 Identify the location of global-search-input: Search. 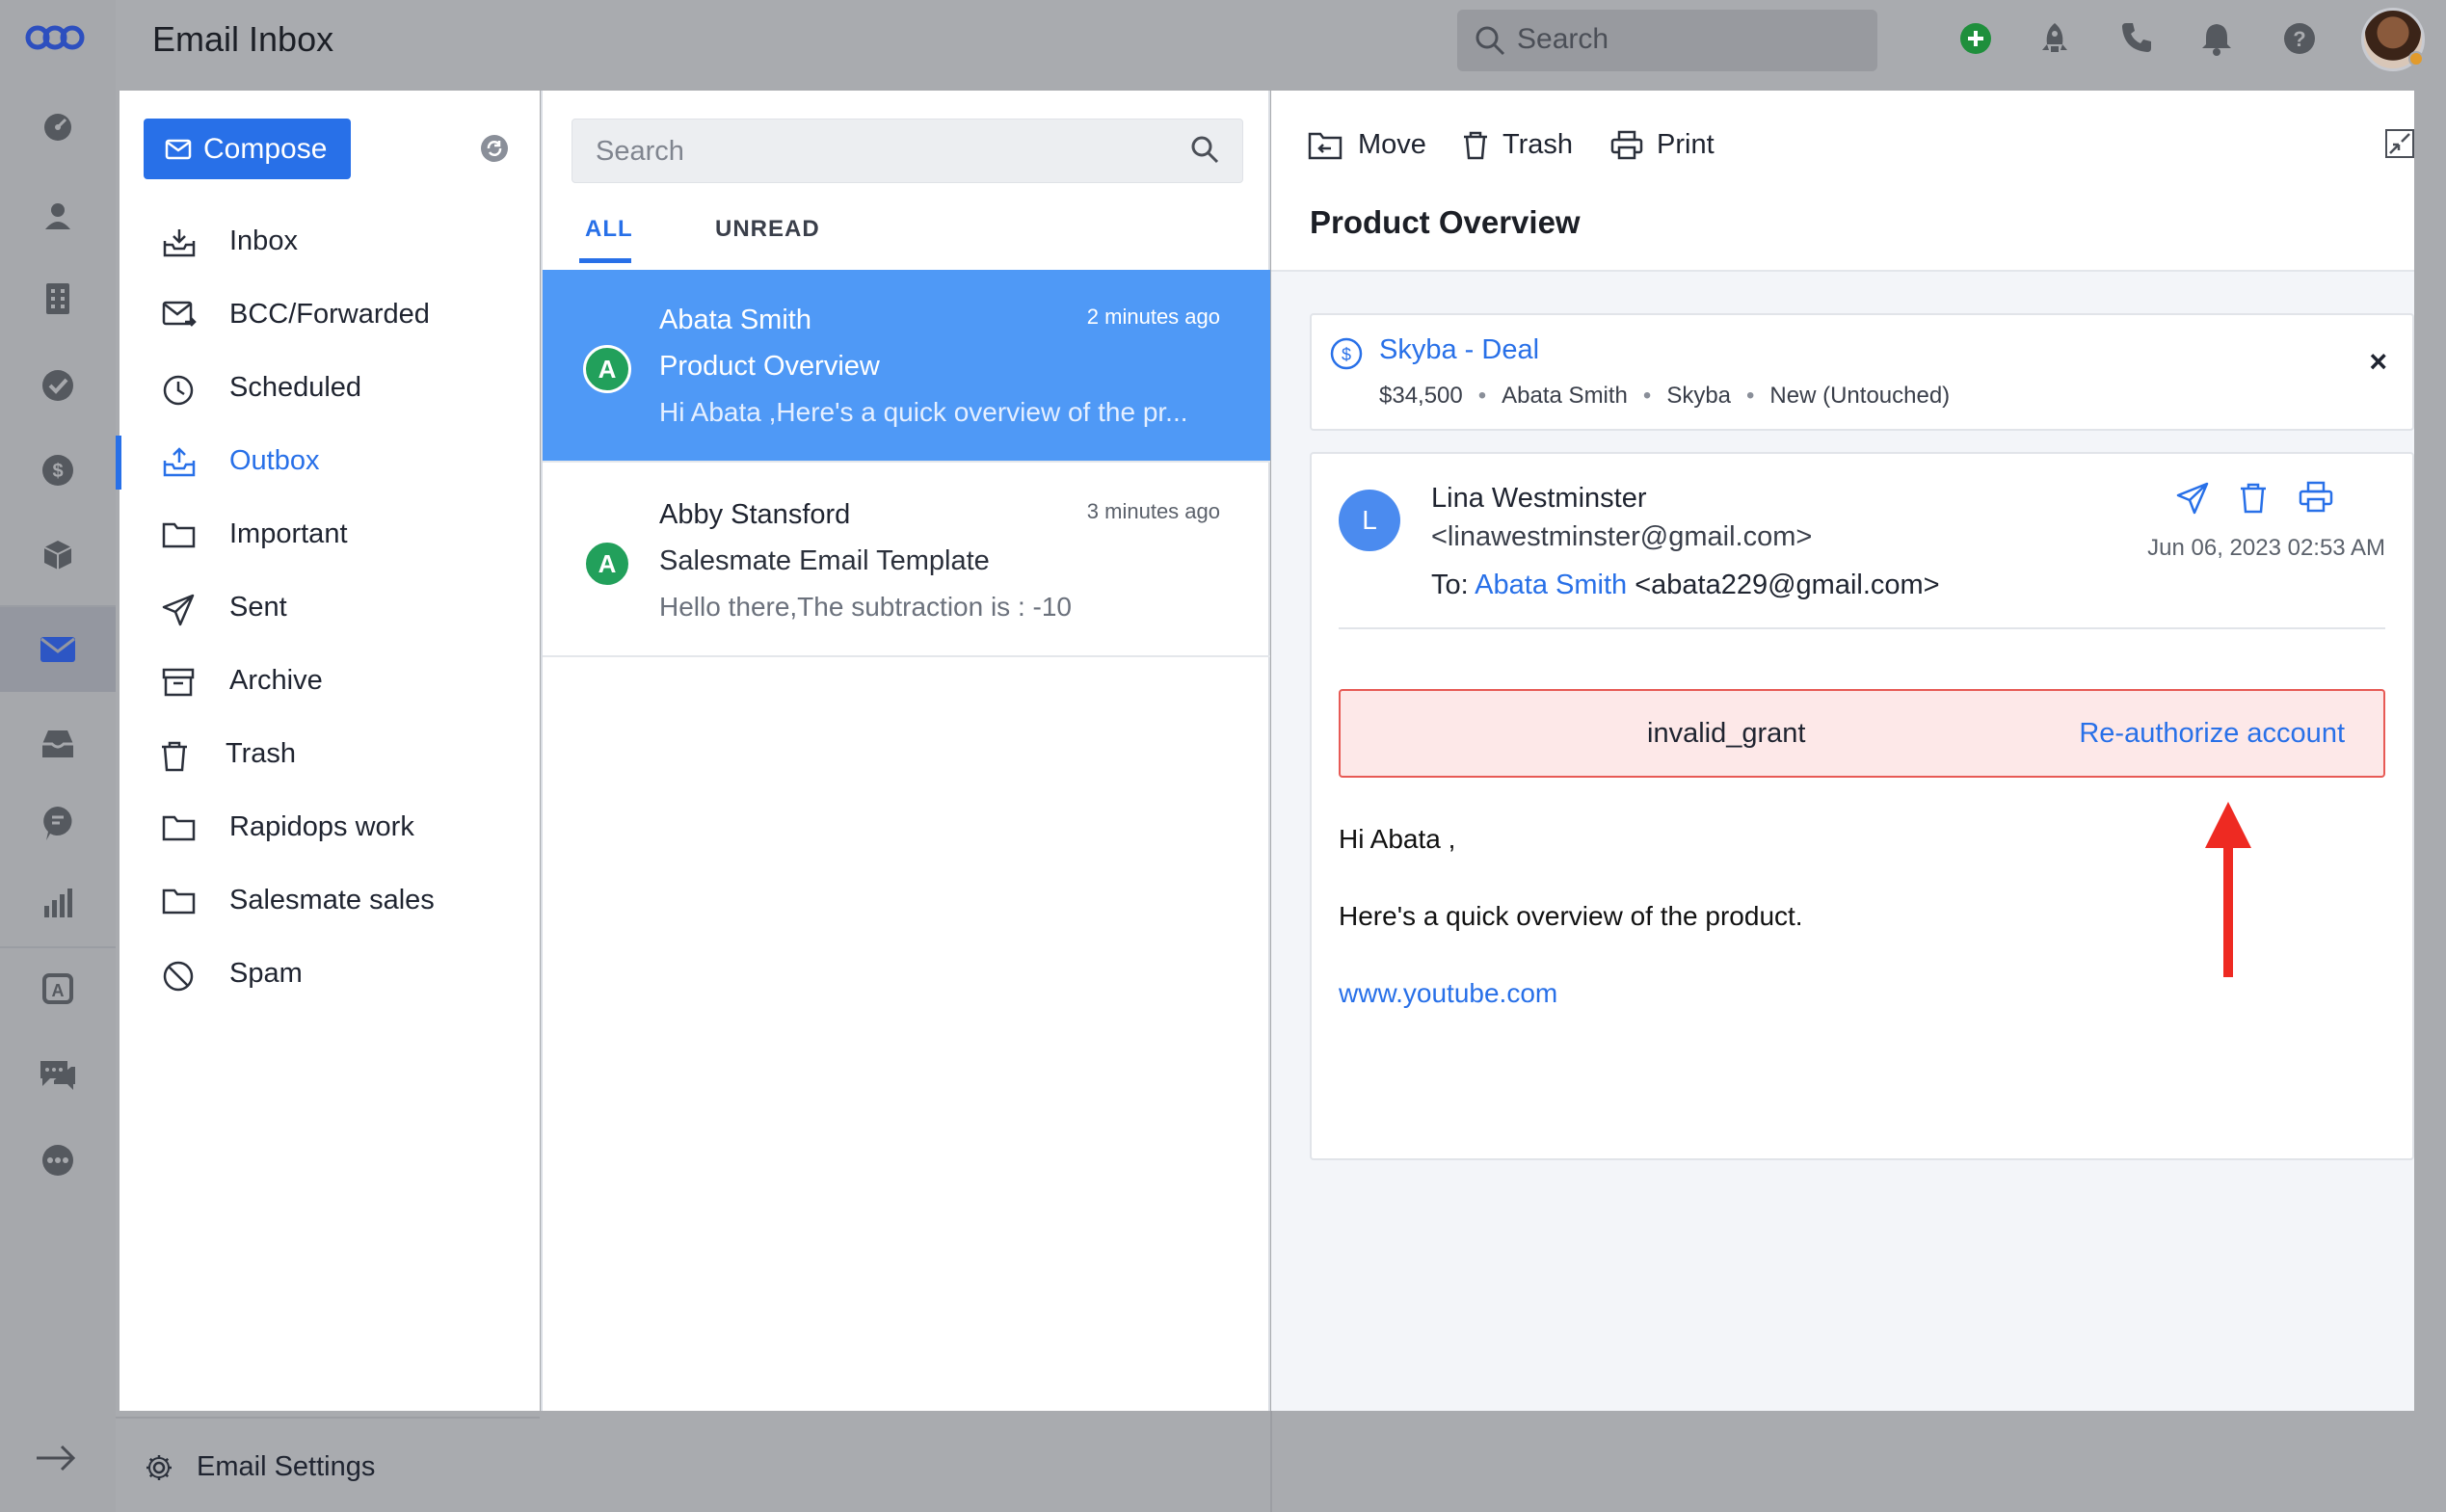
(1667, 40).